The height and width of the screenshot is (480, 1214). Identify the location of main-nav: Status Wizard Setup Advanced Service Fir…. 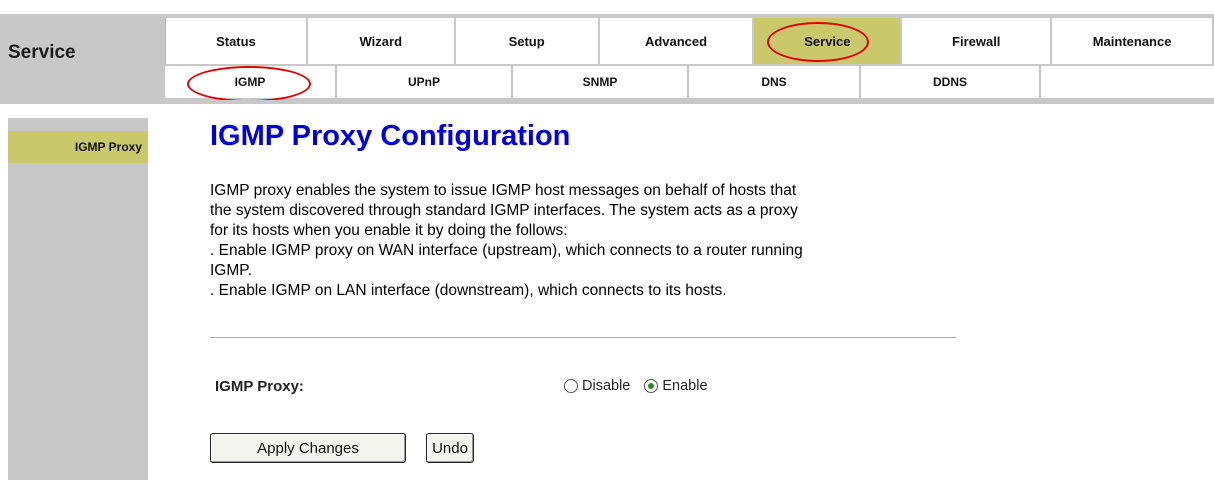
(689, 41).